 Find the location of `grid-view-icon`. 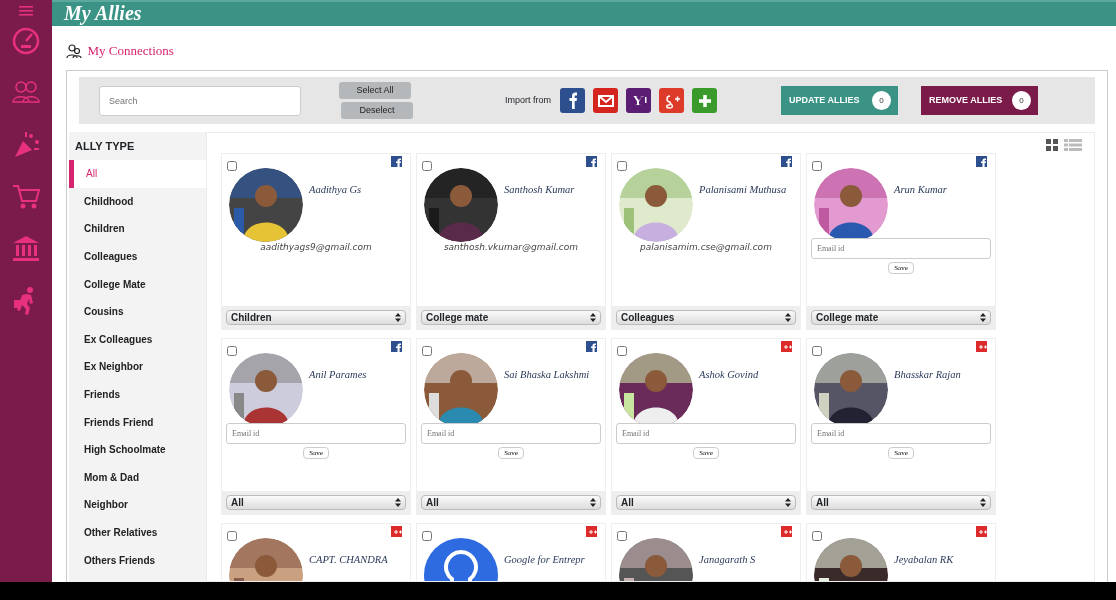

grid-view-icon is located at coordinates (1052, 146).